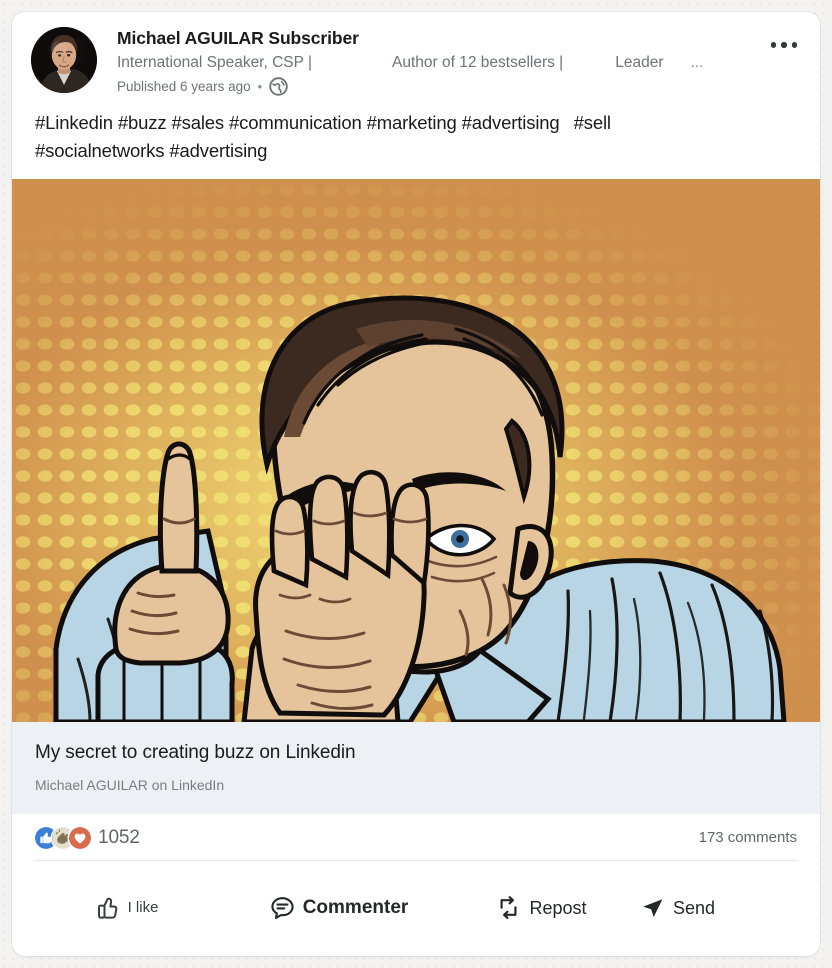  I want to click on headline-segment-2: Author of 12 bestsellers |, so click(478, 62).